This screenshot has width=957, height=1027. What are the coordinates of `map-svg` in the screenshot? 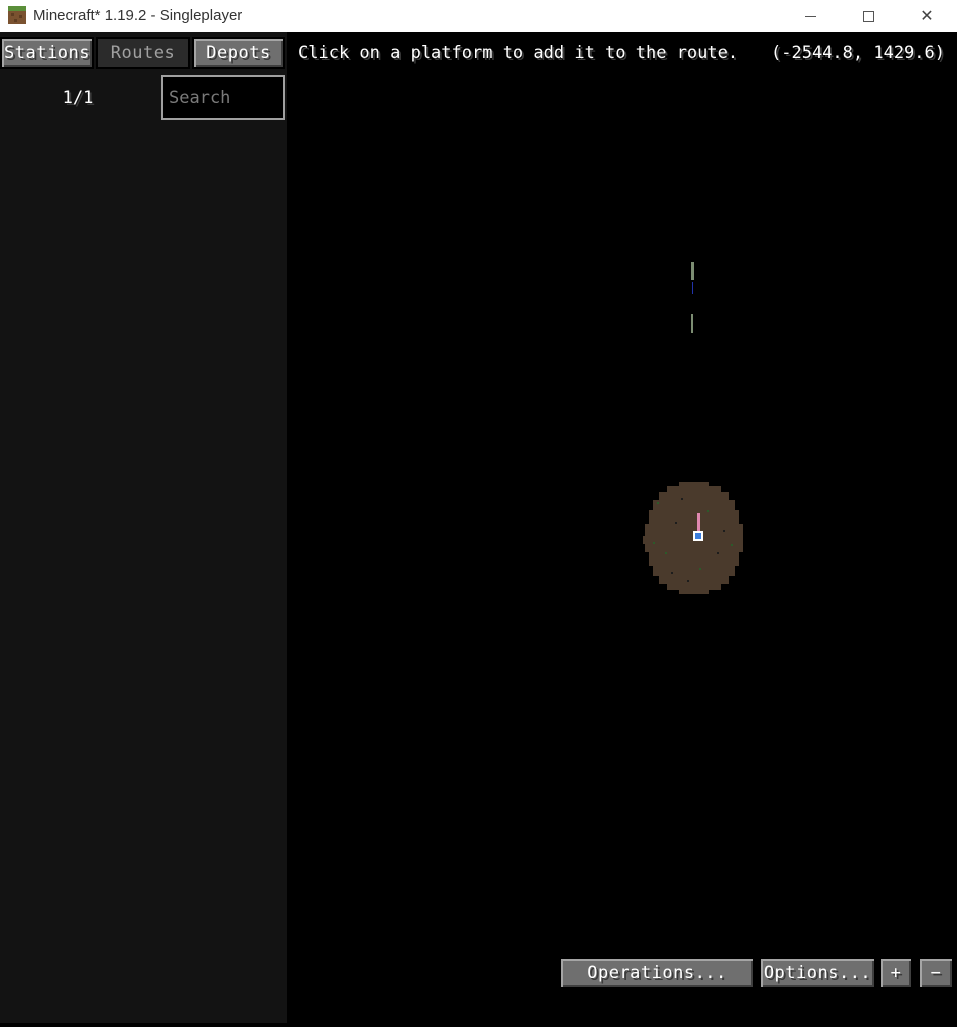 It's located at (693, 428).